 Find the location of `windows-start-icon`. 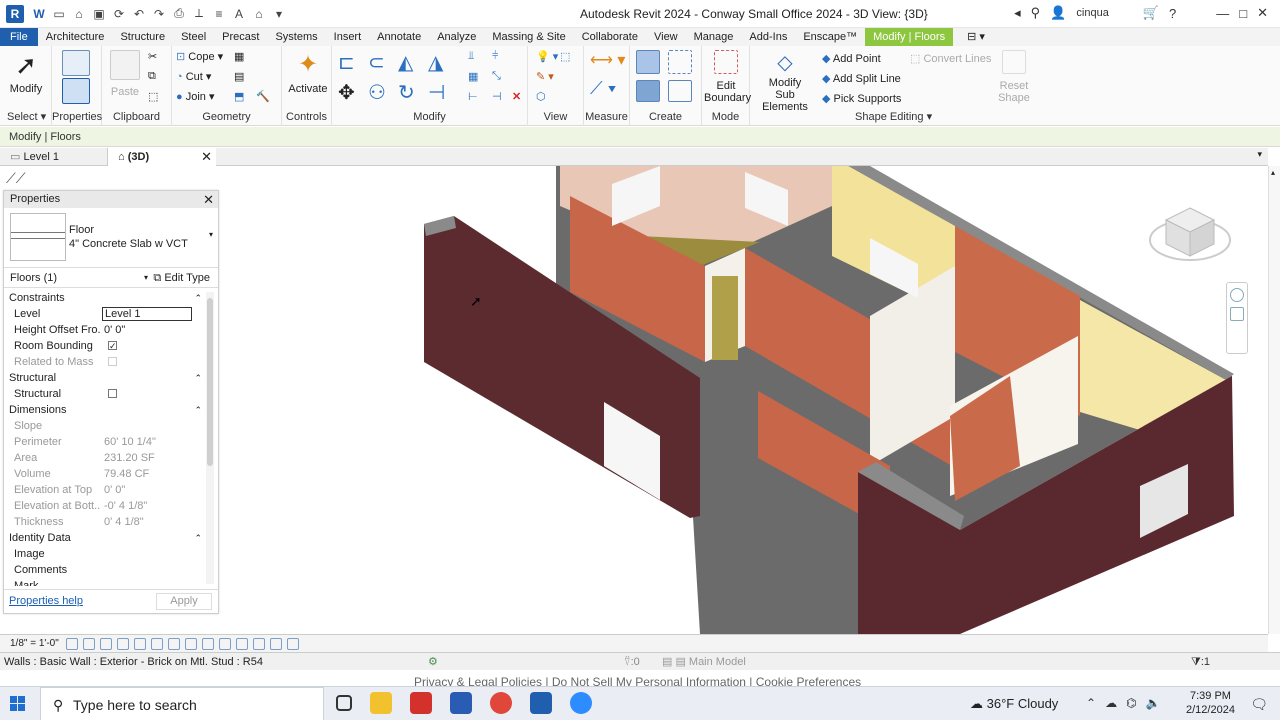

windows-start-icon is located at coordinates (18, 704).